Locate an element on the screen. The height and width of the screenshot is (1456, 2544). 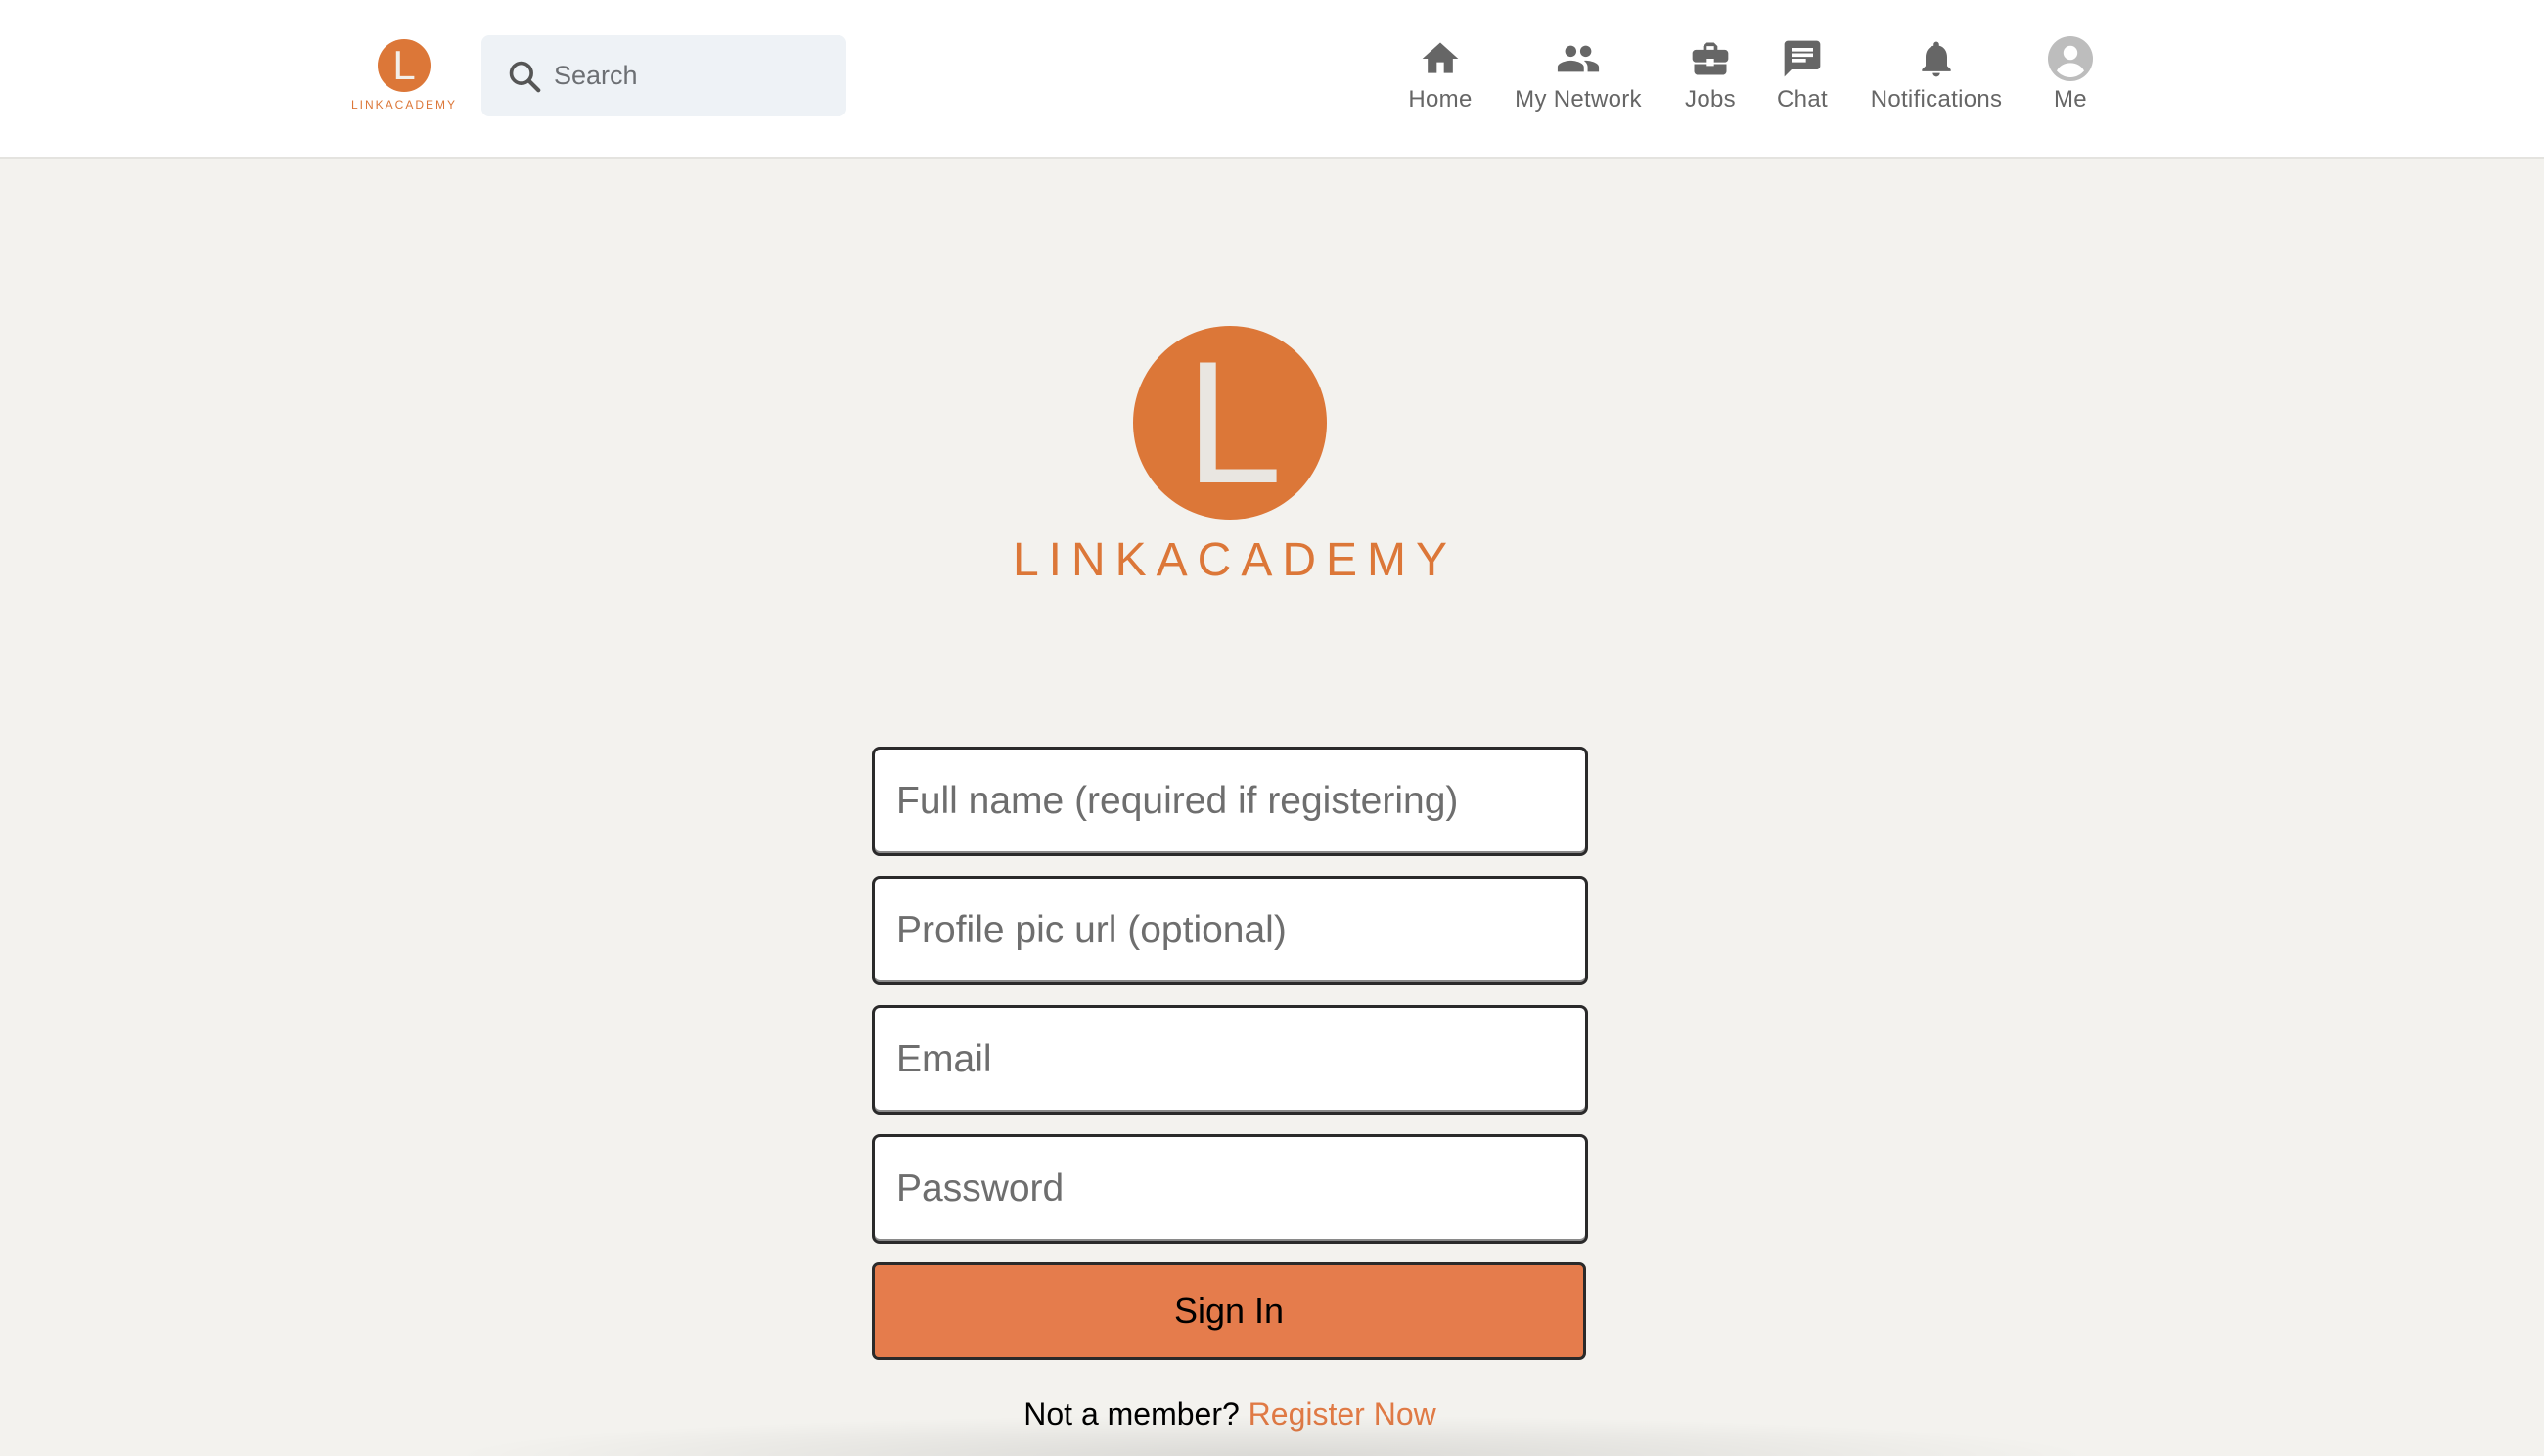
password-input is located at coordinates (1230, 1189).